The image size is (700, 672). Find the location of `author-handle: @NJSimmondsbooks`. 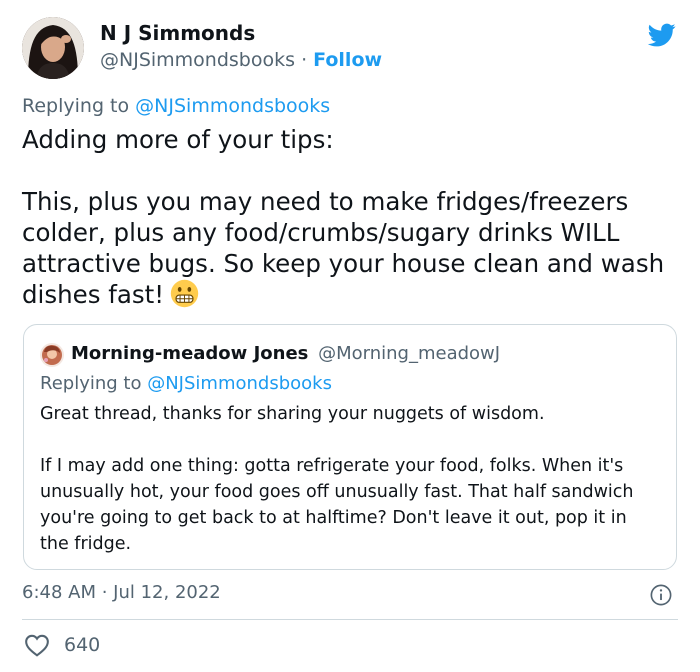

author-handle: @NJSimmondsbooks is located at coordinates (197, 60).